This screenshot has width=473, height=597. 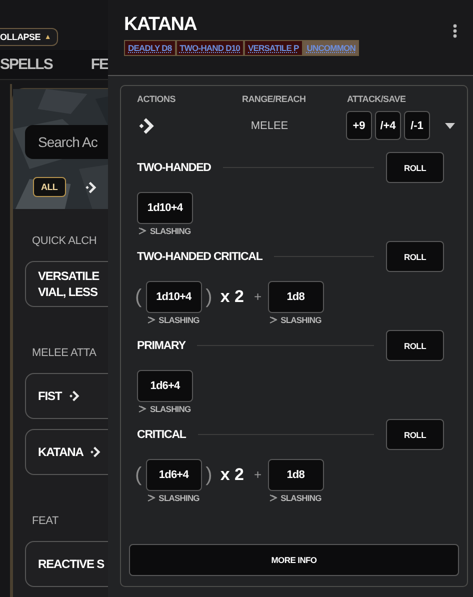 What do you see at coordinates (273, 48) in the screenshot?
I see `trait-tag: VERSATILE P` at bounding box center [273, 48].